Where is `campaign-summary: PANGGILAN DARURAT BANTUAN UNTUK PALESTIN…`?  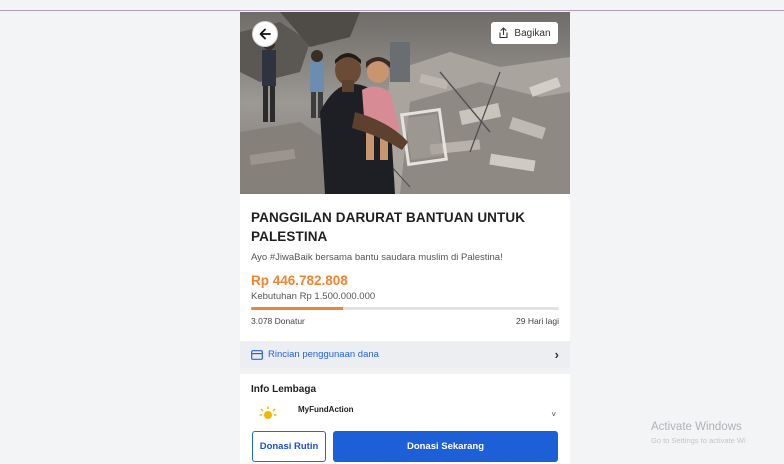 campaign-summary: PANGGILAN DARURAT BANTUAN UNTUK PALESTIN… is located at coordinates (405, 267).